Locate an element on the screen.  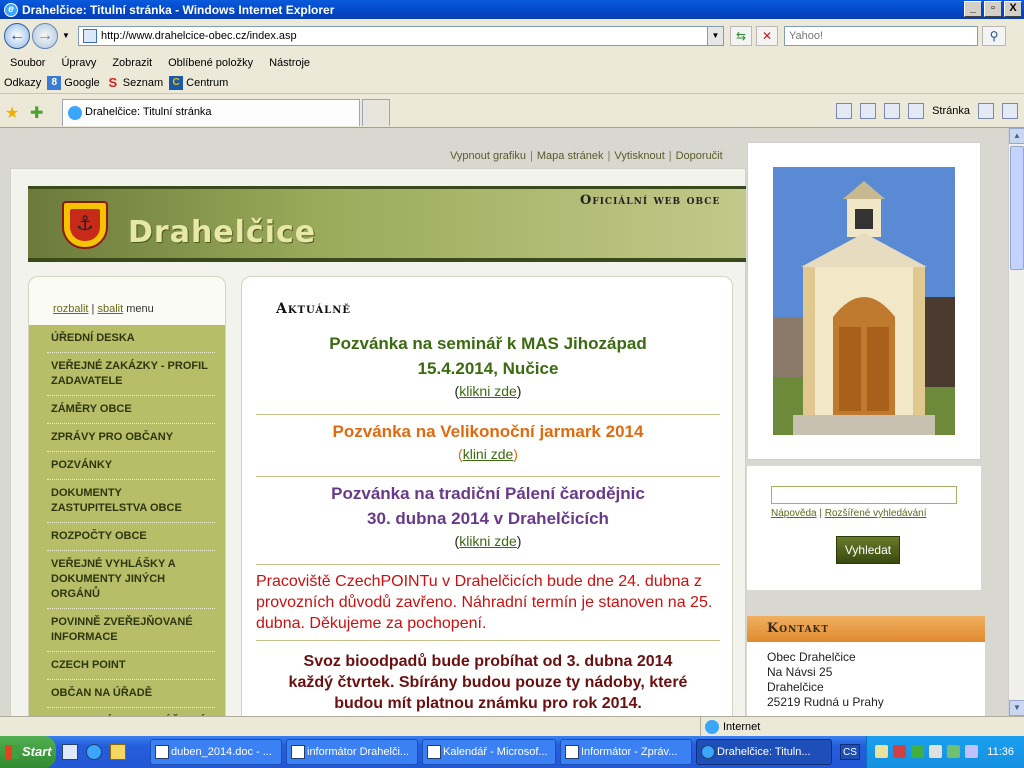
search-input: Yahoo! is located at coordinates (881, 36).